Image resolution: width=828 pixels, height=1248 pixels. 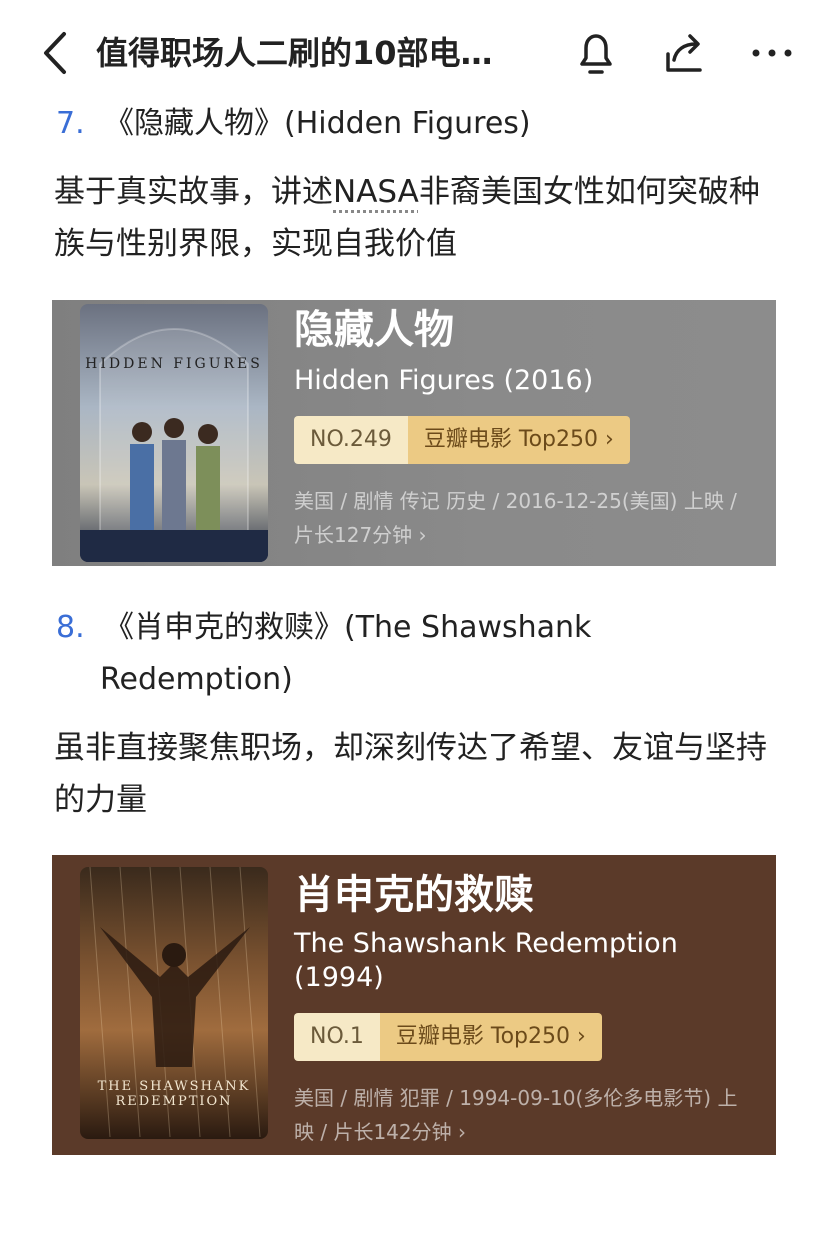 I want to click on more-icon, so click(x=772, y=53).